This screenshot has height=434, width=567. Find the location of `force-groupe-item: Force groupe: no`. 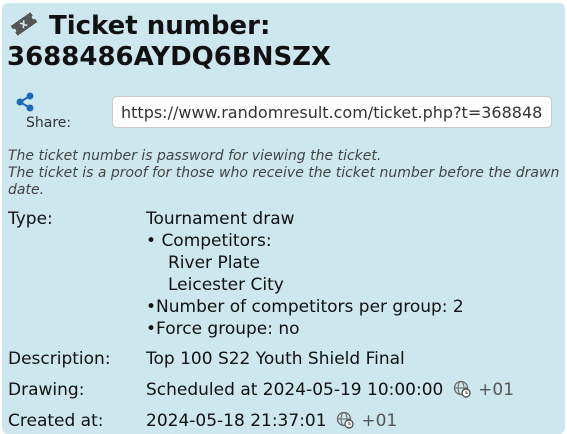

force-groupe-item: Force groupe: no is located at coordinates (354, 329).